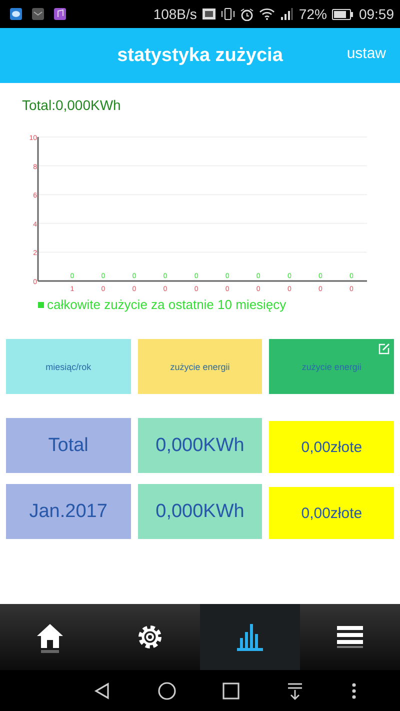 The width and height of the screenshot is (400, 711). I want to click on back-icon, so click(102, 691).